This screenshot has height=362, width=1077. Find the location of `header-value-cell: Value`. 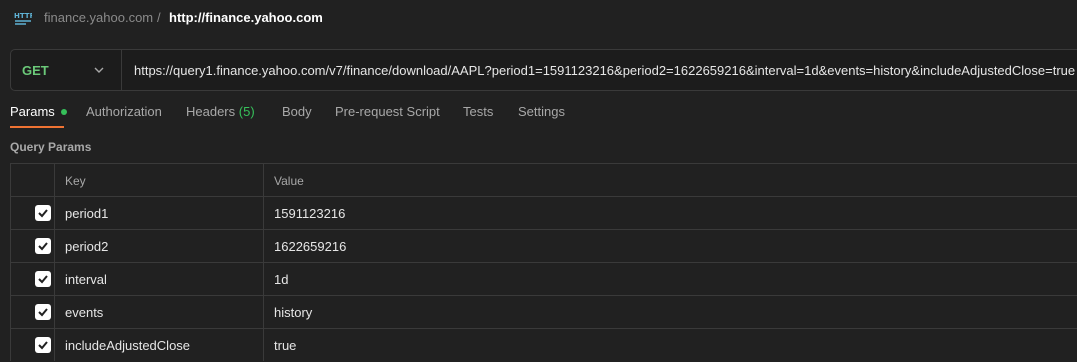

header-value-cell: Value is located at coordinates (670, 180).